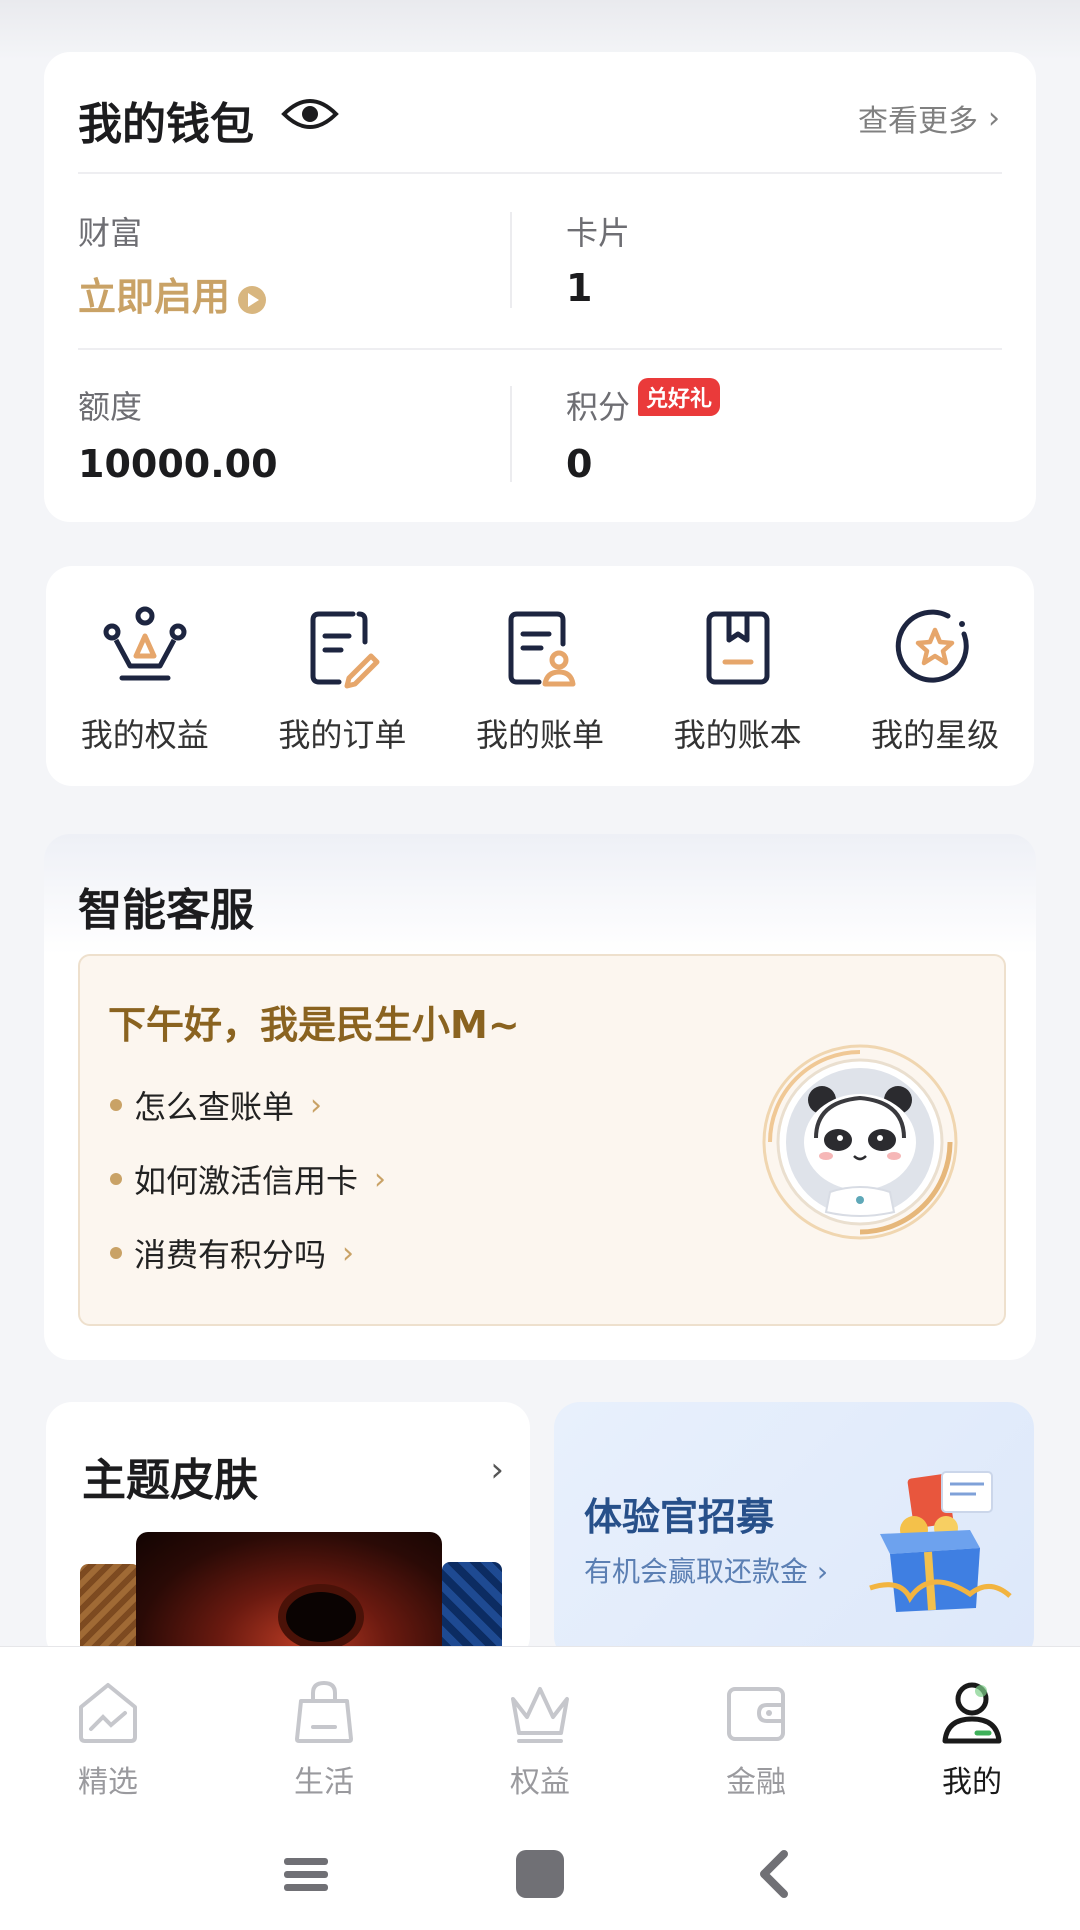  What do you see at coordinates (598, 407) in the screenshot?
I see `points-label: 积分` at bounding box center [598, 407].